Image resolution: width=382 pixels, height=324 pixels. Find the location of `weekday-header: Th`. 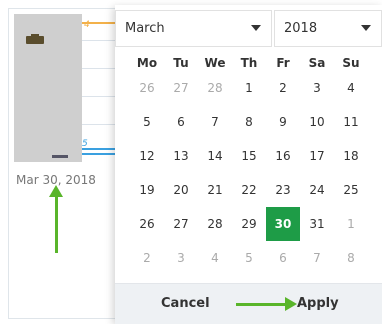

weekday-header: Th is located at coordinates (249, 63).